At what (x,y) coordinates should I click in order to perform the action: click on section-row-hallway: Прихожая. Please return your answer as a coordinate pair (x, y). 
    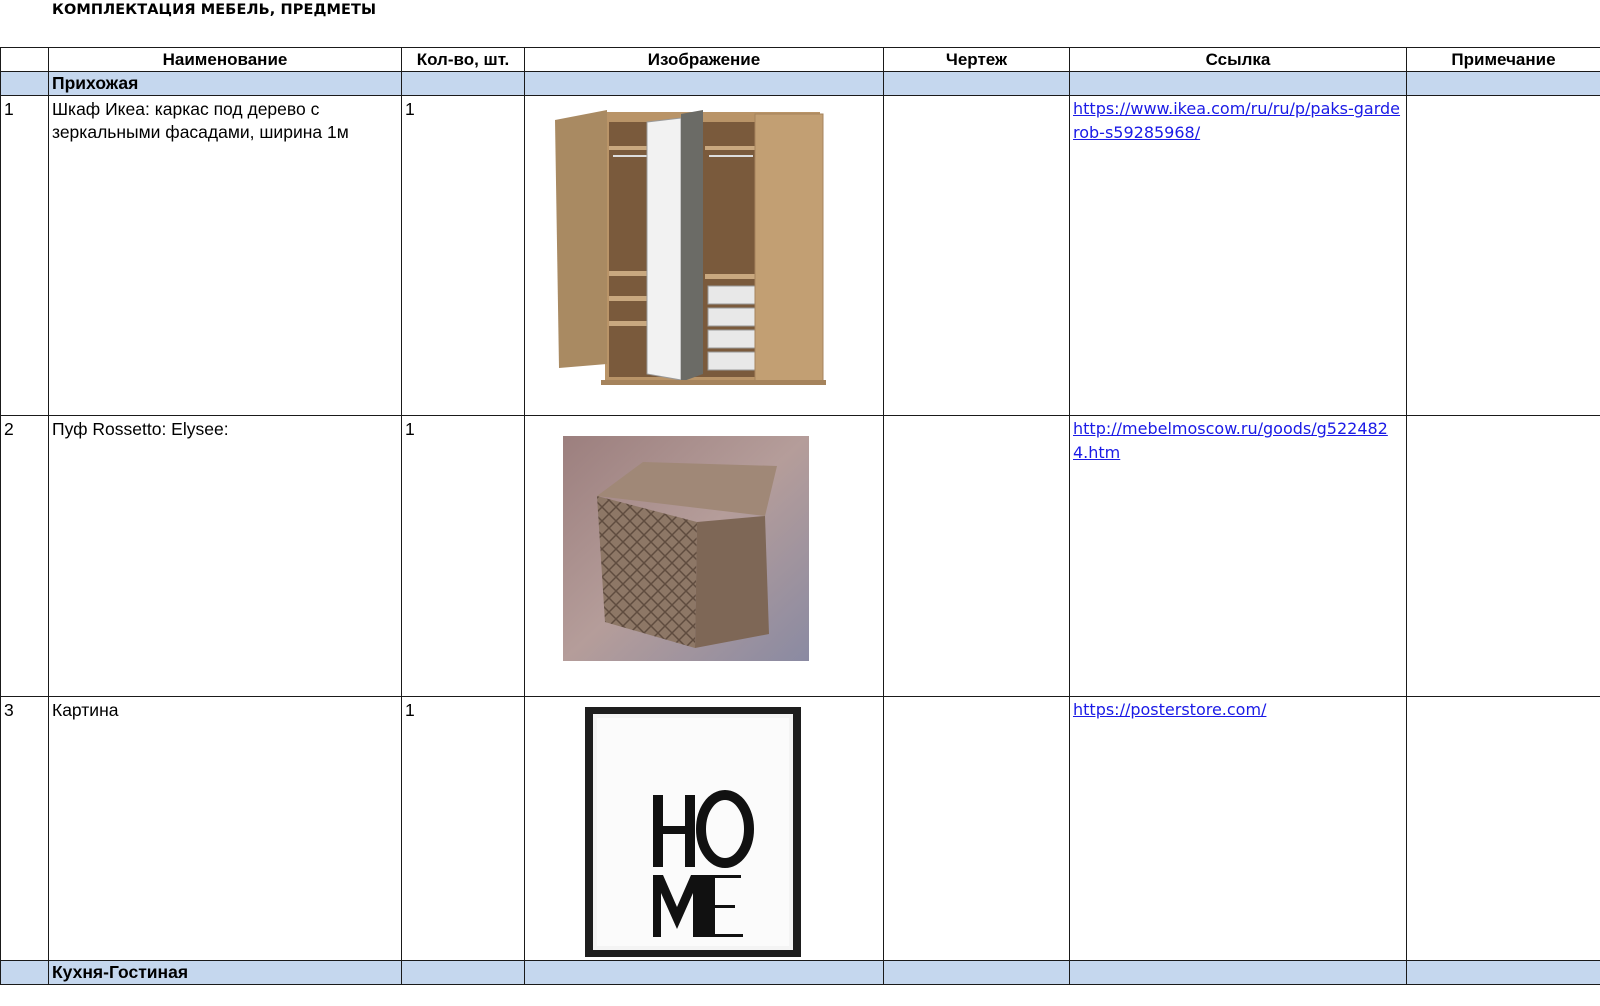
    Looking at the image, I should click on (800, 83).